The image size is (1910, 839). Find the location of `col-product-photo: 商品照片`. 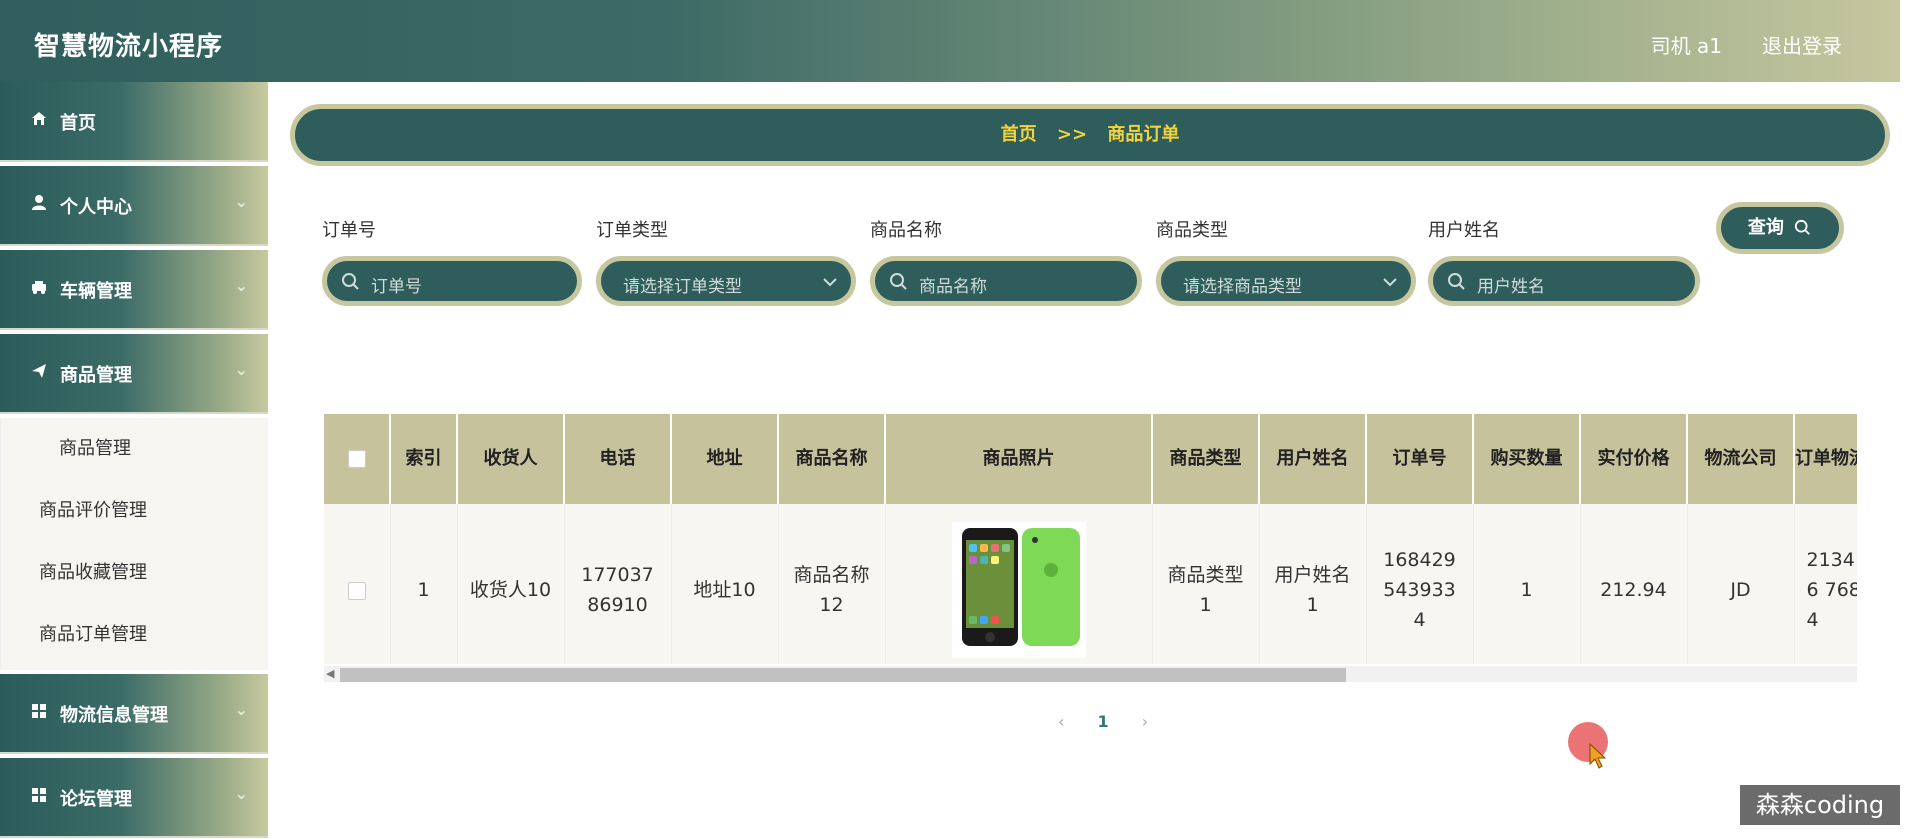

col-product-photo: 商品照片 is located at coordinates (1019, 459).